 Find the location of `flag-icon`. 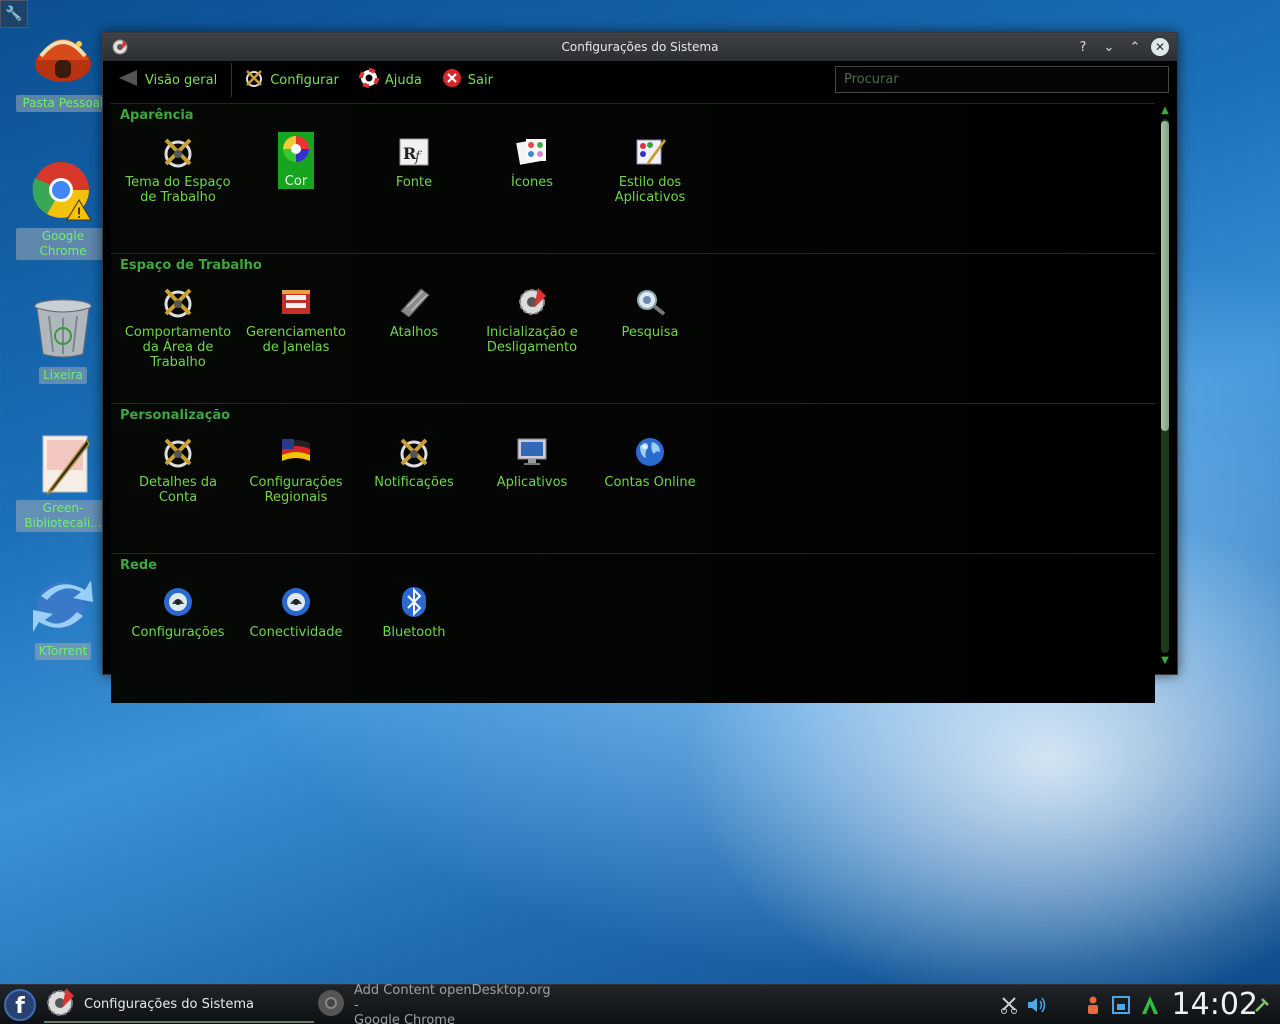

flag-icon is located at coordinates (296, 452).